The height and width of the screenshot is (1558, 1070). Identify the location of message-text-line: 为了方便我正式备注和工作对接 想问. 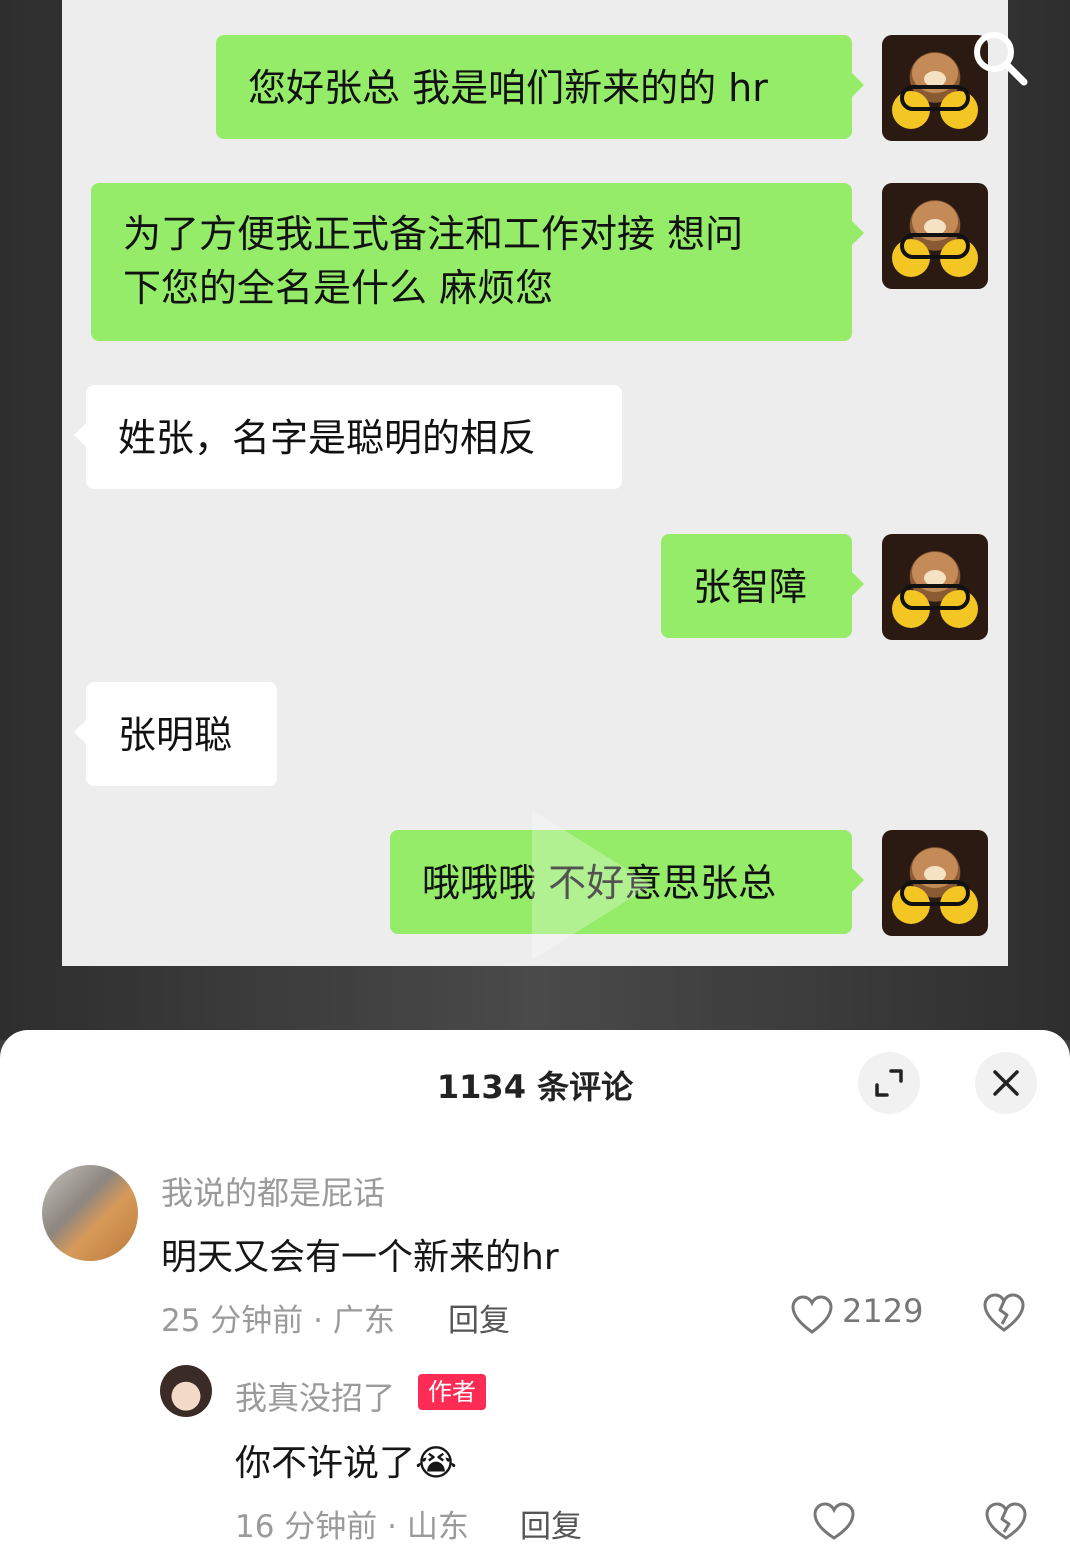
(433, 234).